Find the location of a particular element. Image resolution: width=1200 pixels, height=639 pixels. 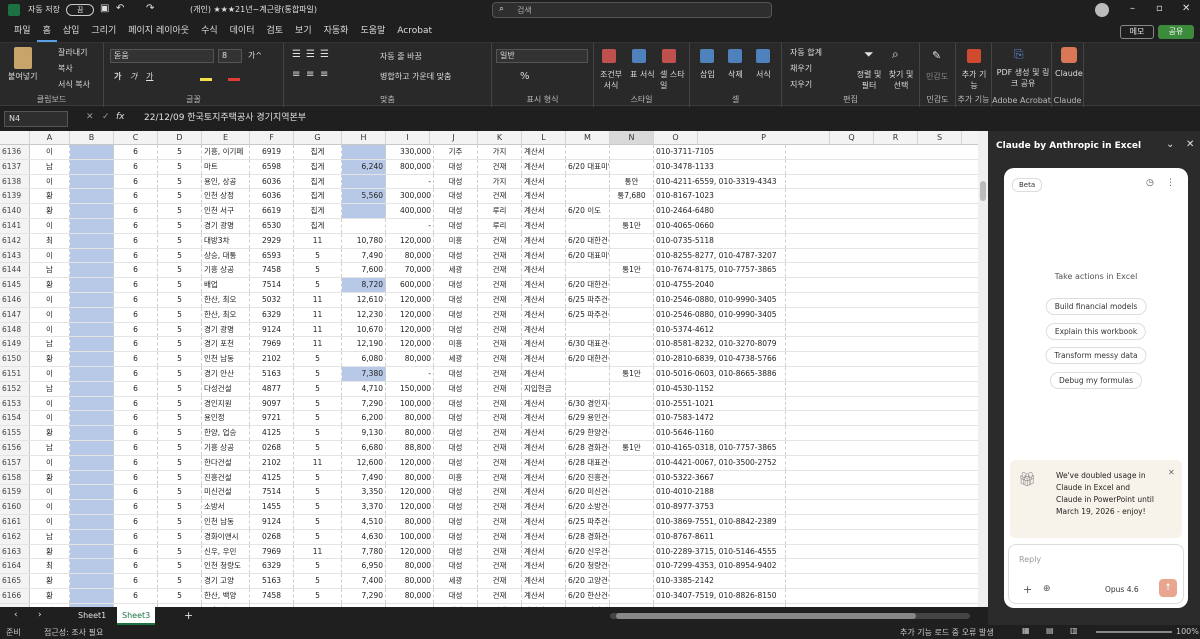

cell: 12,610 is located at coordinates (364, 299).